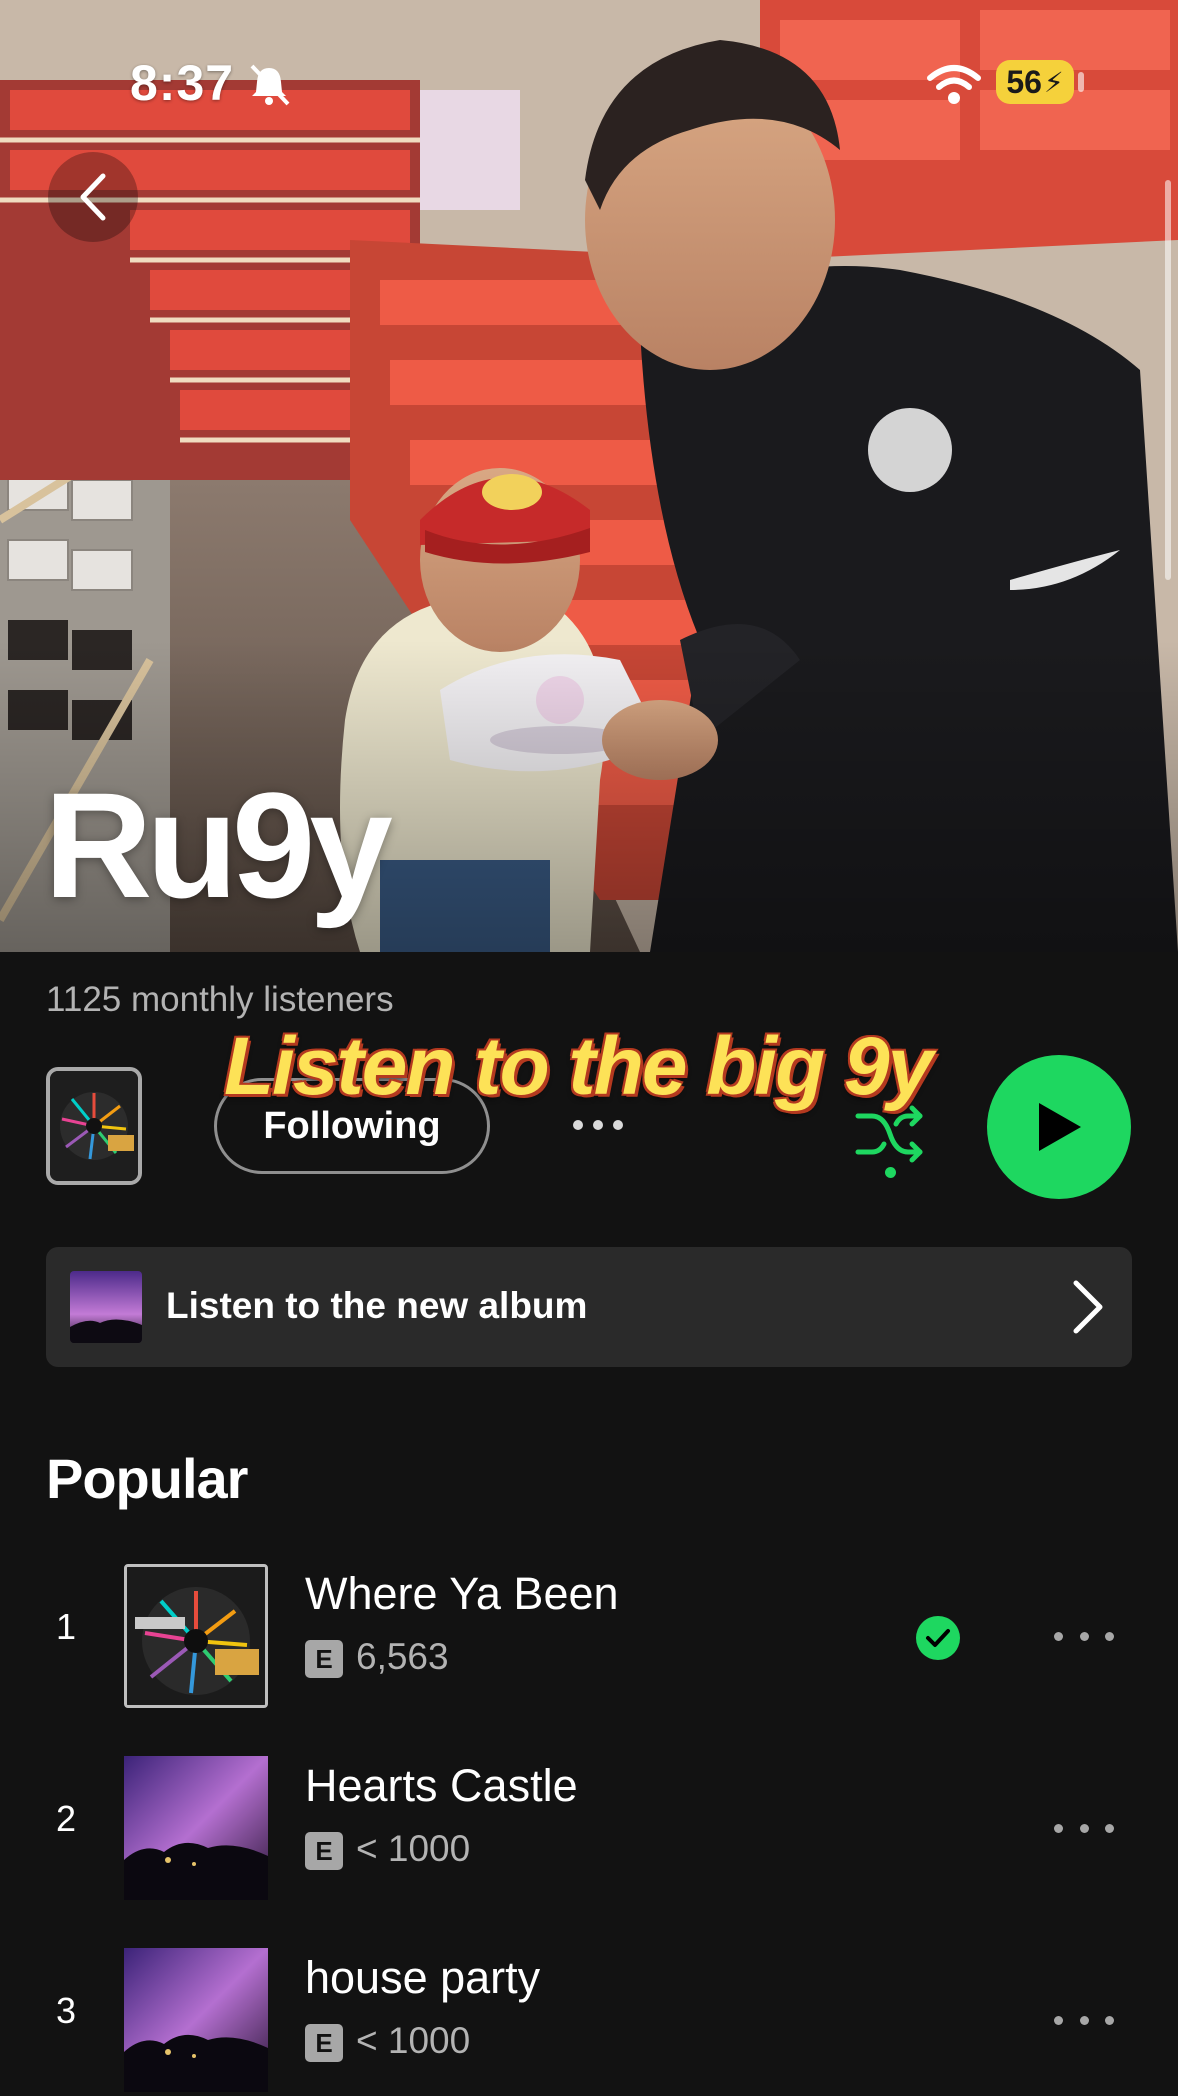 Image resolution: width=1178 pixels, height=2096 pixels. Describe the element at coordinates (1024, 81) in the screenshot. I see `battery-level: 56` at that location.